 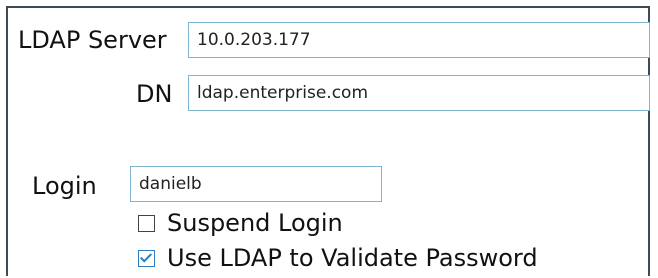 I want to click on suspend-login-option: Suspend Login, so click(x=240, y=223).